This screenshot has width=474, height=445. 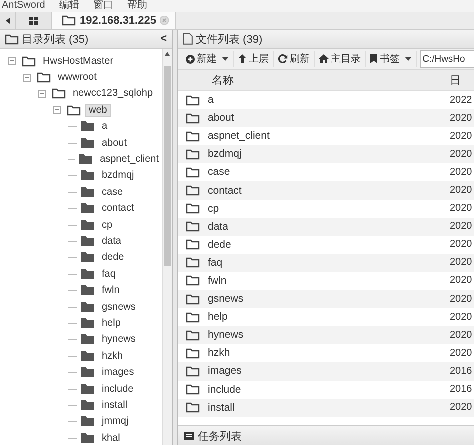 What do you see at coordinates (69, 6) in the screenshot?
I see `menu-item: 编辑` at bounding box center [69, 6].